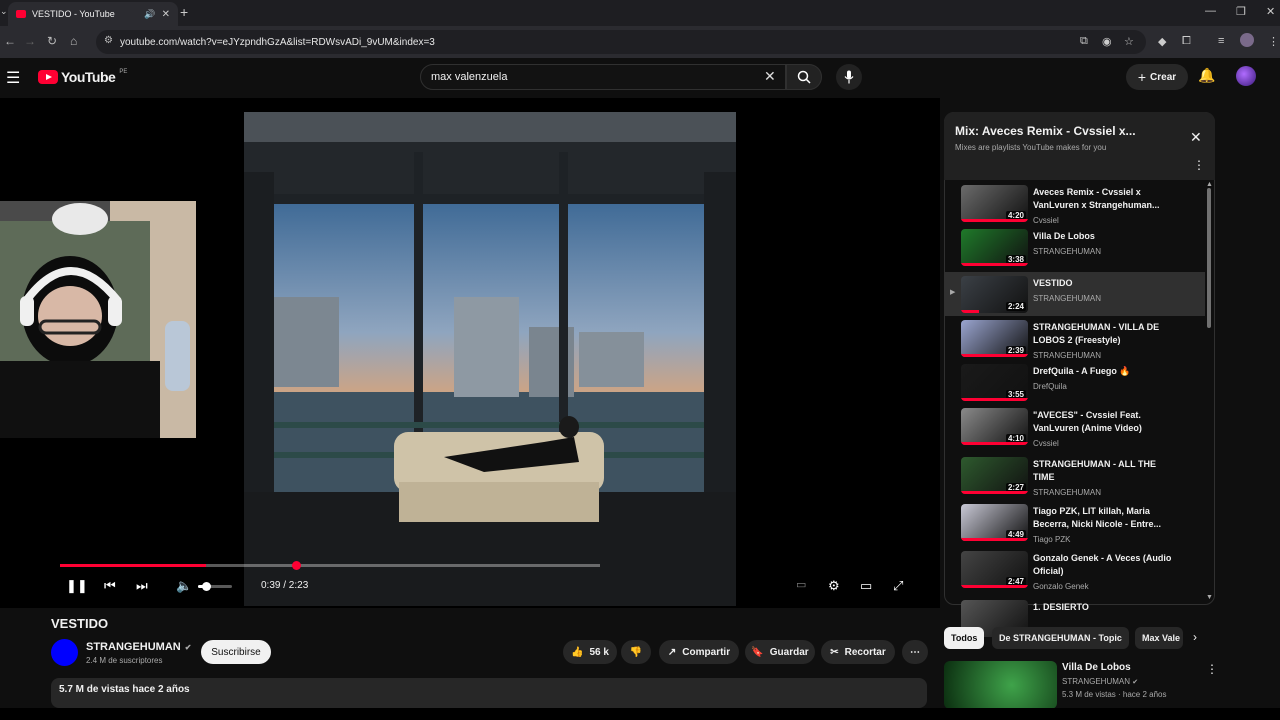  I want to click on playlist-item-title: DrefQuila - A Fuego 🔥, so click(1082, 371).